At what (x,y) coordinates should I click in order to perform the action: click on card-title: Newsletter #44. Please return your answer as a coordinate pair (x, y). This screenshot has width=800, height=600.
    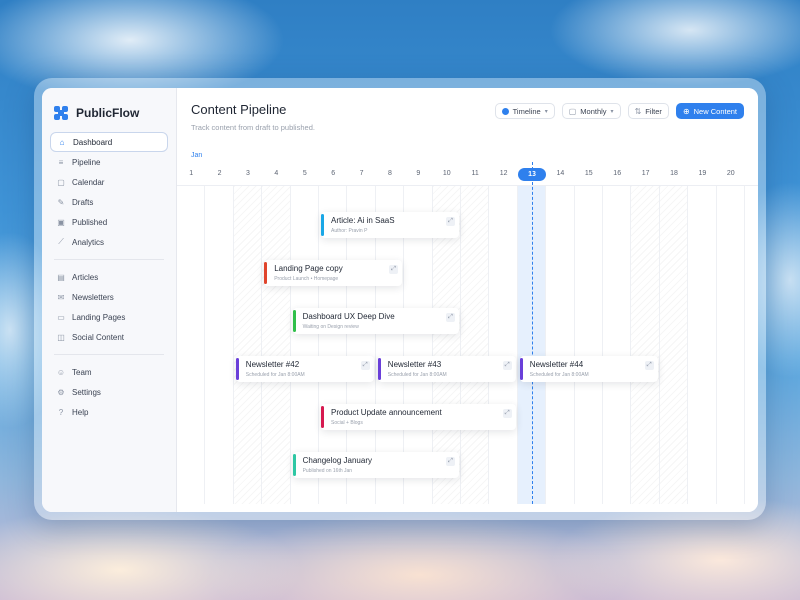
    Looking at the image, I should click on (556, 364).